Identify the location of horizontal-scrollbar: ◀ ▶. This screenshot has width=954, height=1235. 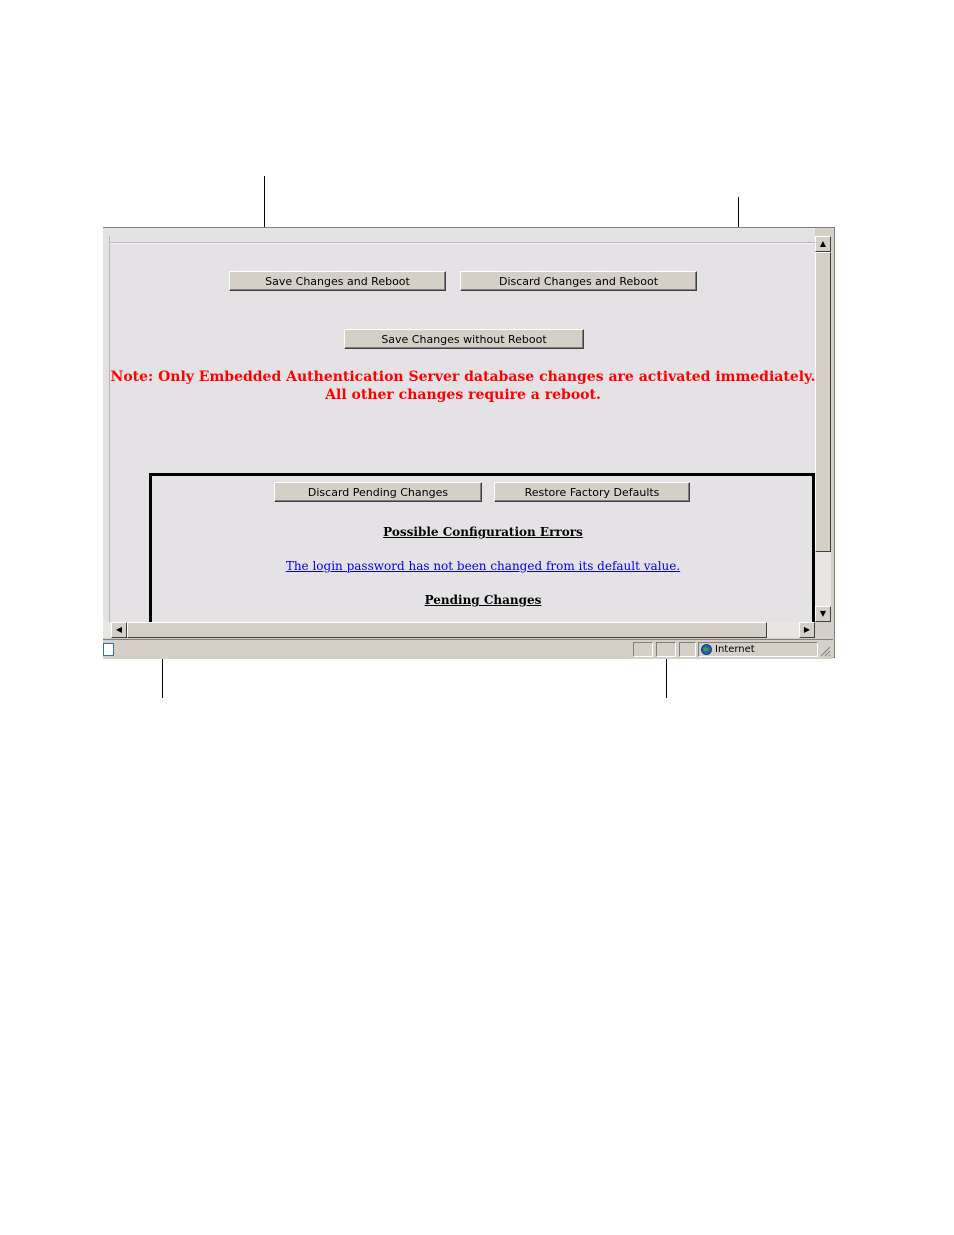
(459, 630).